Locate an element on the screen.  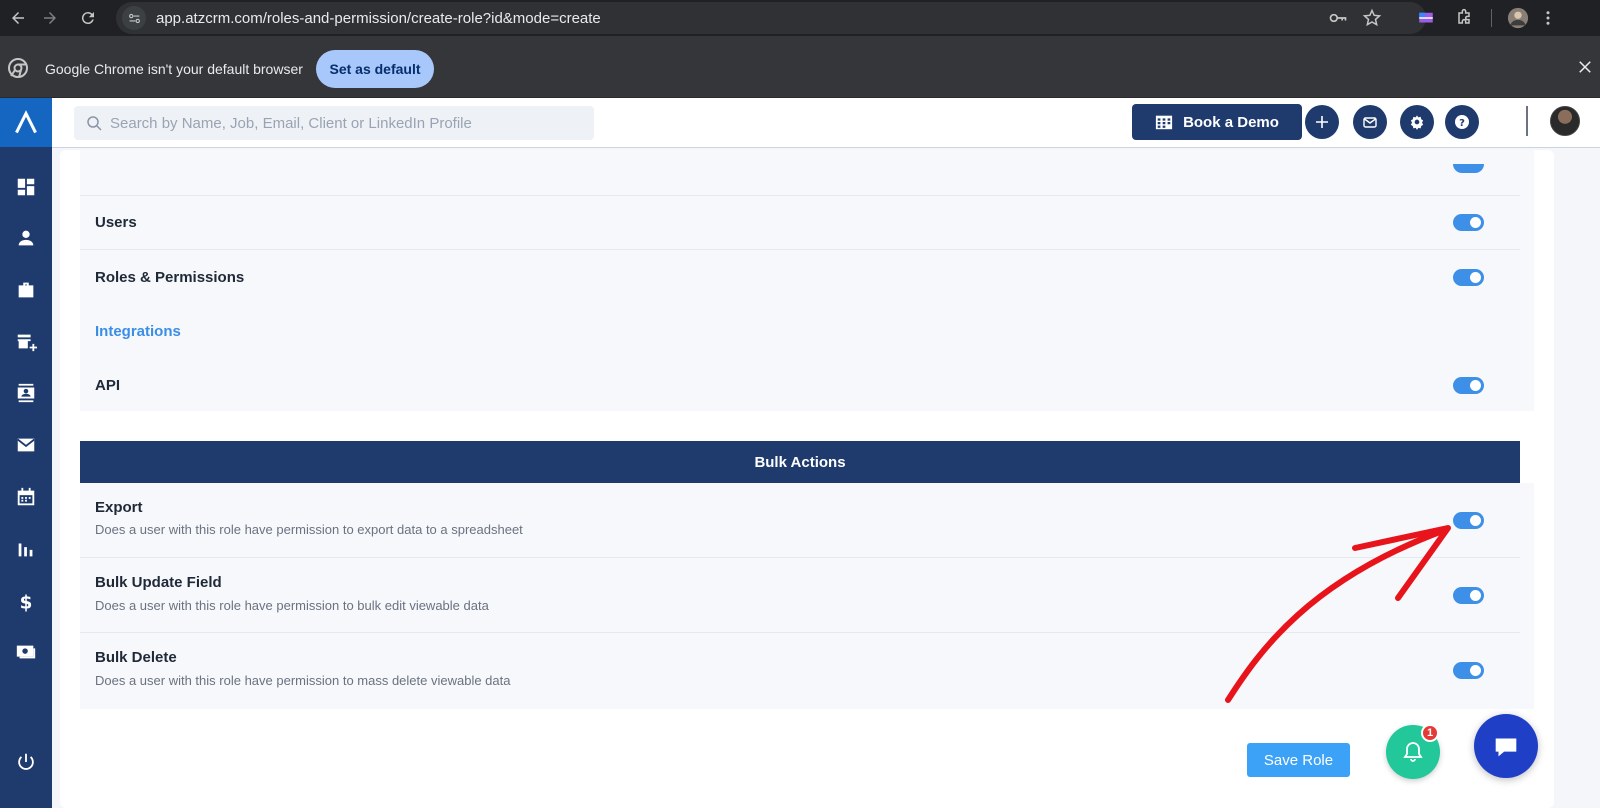
integrations-section-label: Integrations is located at coordinates (138, 331).